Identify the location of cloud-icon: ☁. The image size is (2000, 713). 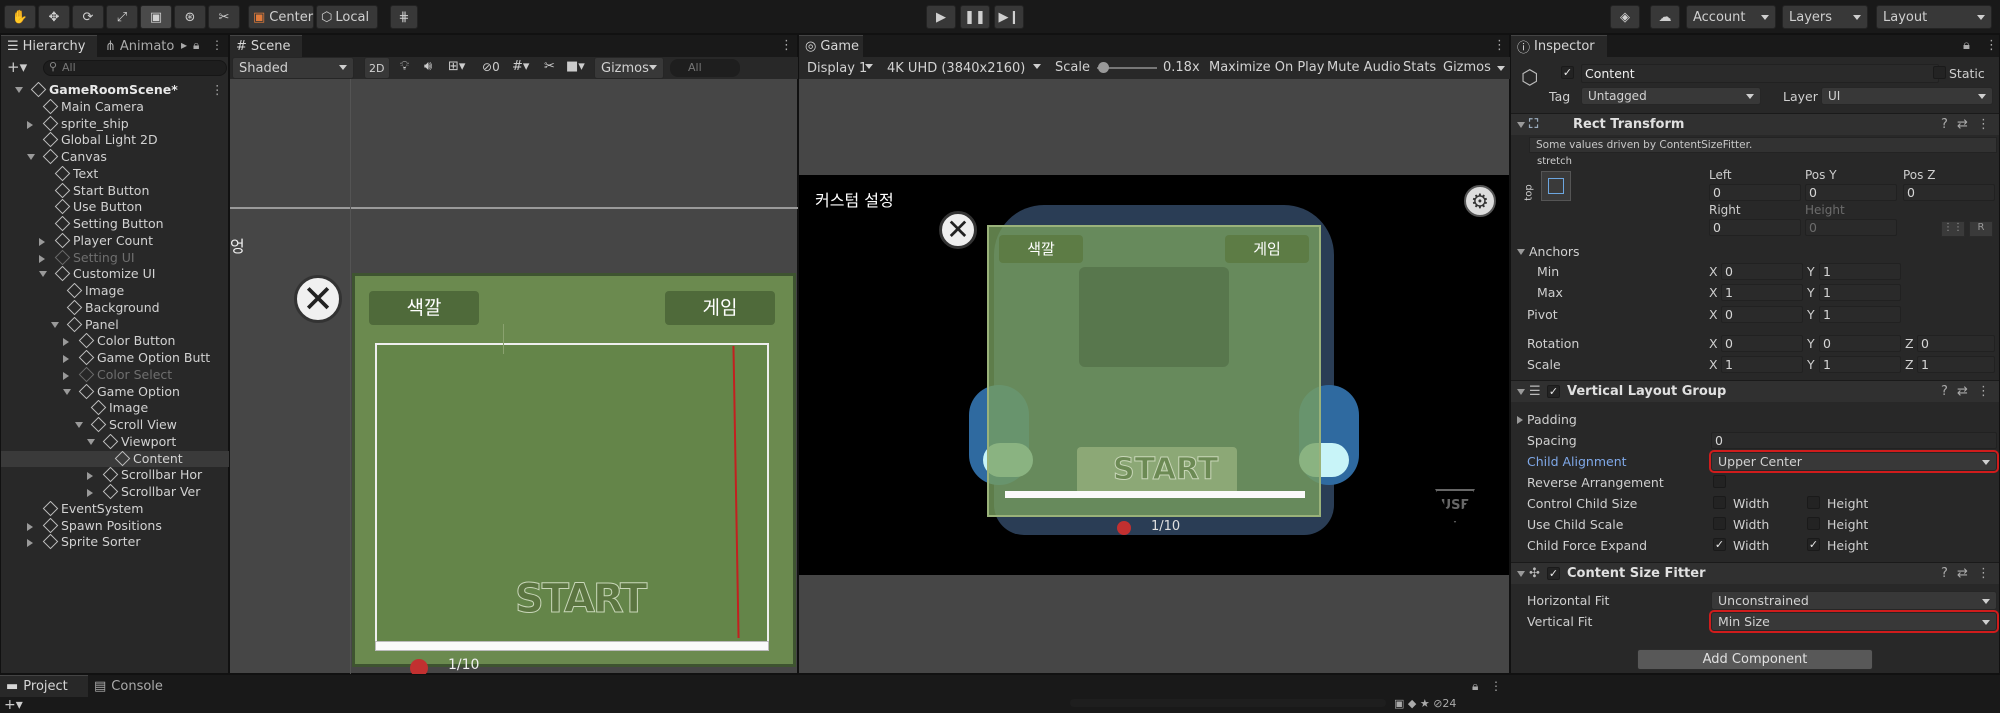
(1665, 17).